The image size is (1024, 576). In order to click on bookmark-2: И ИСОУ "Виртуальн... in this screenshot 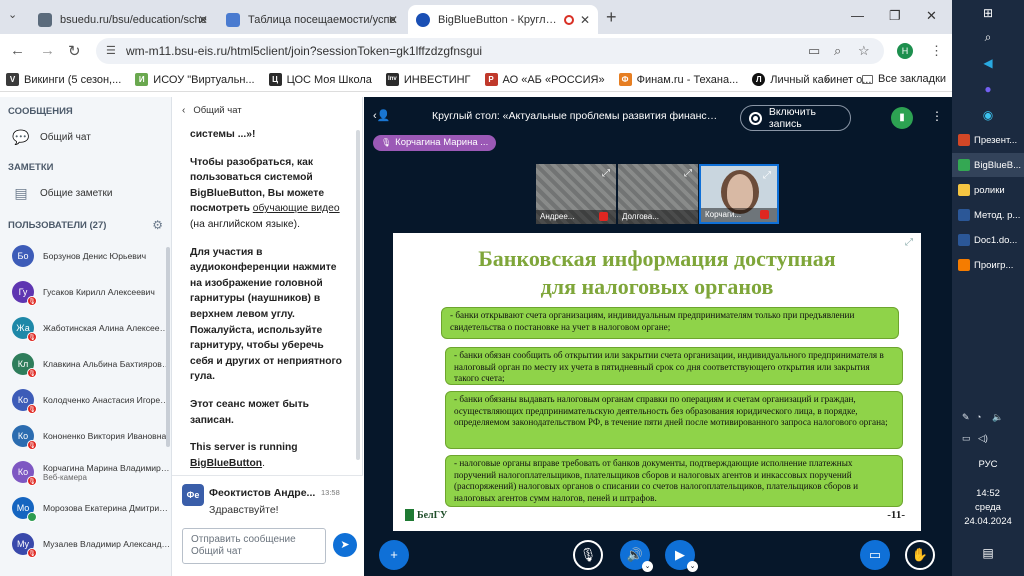, I will do `click(195, 79)`.